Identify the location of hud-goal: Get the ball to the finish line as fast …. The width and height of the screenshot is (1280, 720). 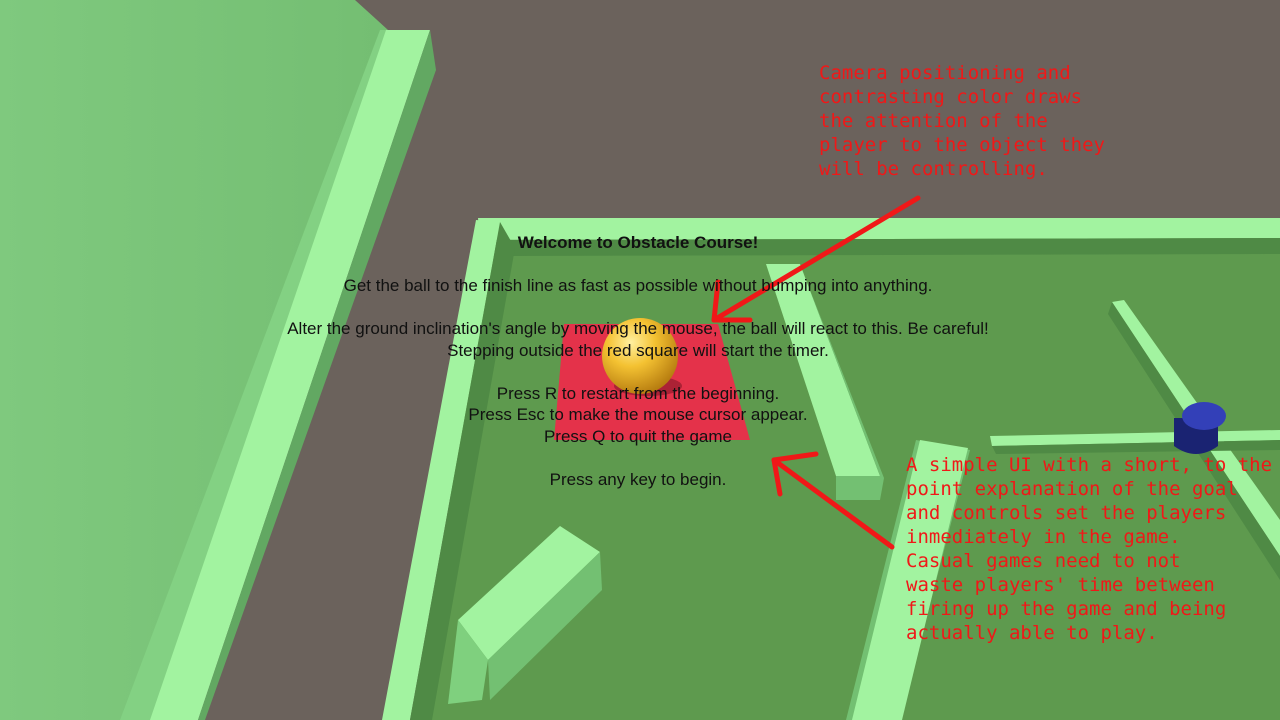
(638, 285).